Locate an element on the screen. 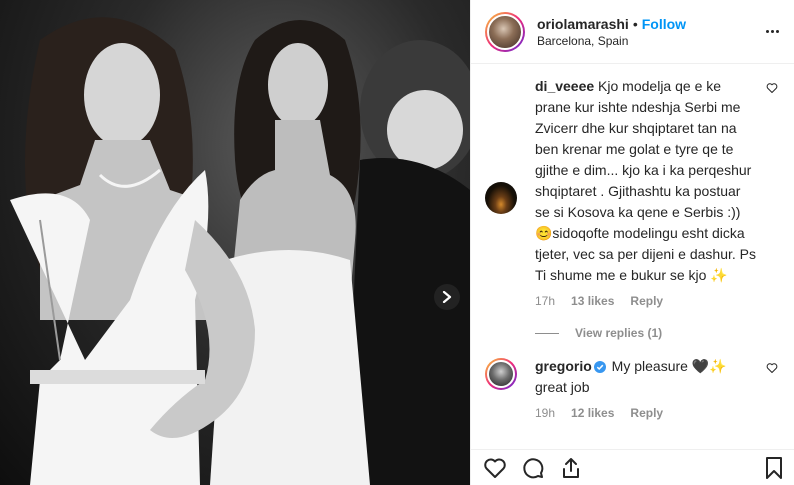 The width and height of the screenshot is (794, 485). comment-time: 19h is located at coordinates (545, 413).